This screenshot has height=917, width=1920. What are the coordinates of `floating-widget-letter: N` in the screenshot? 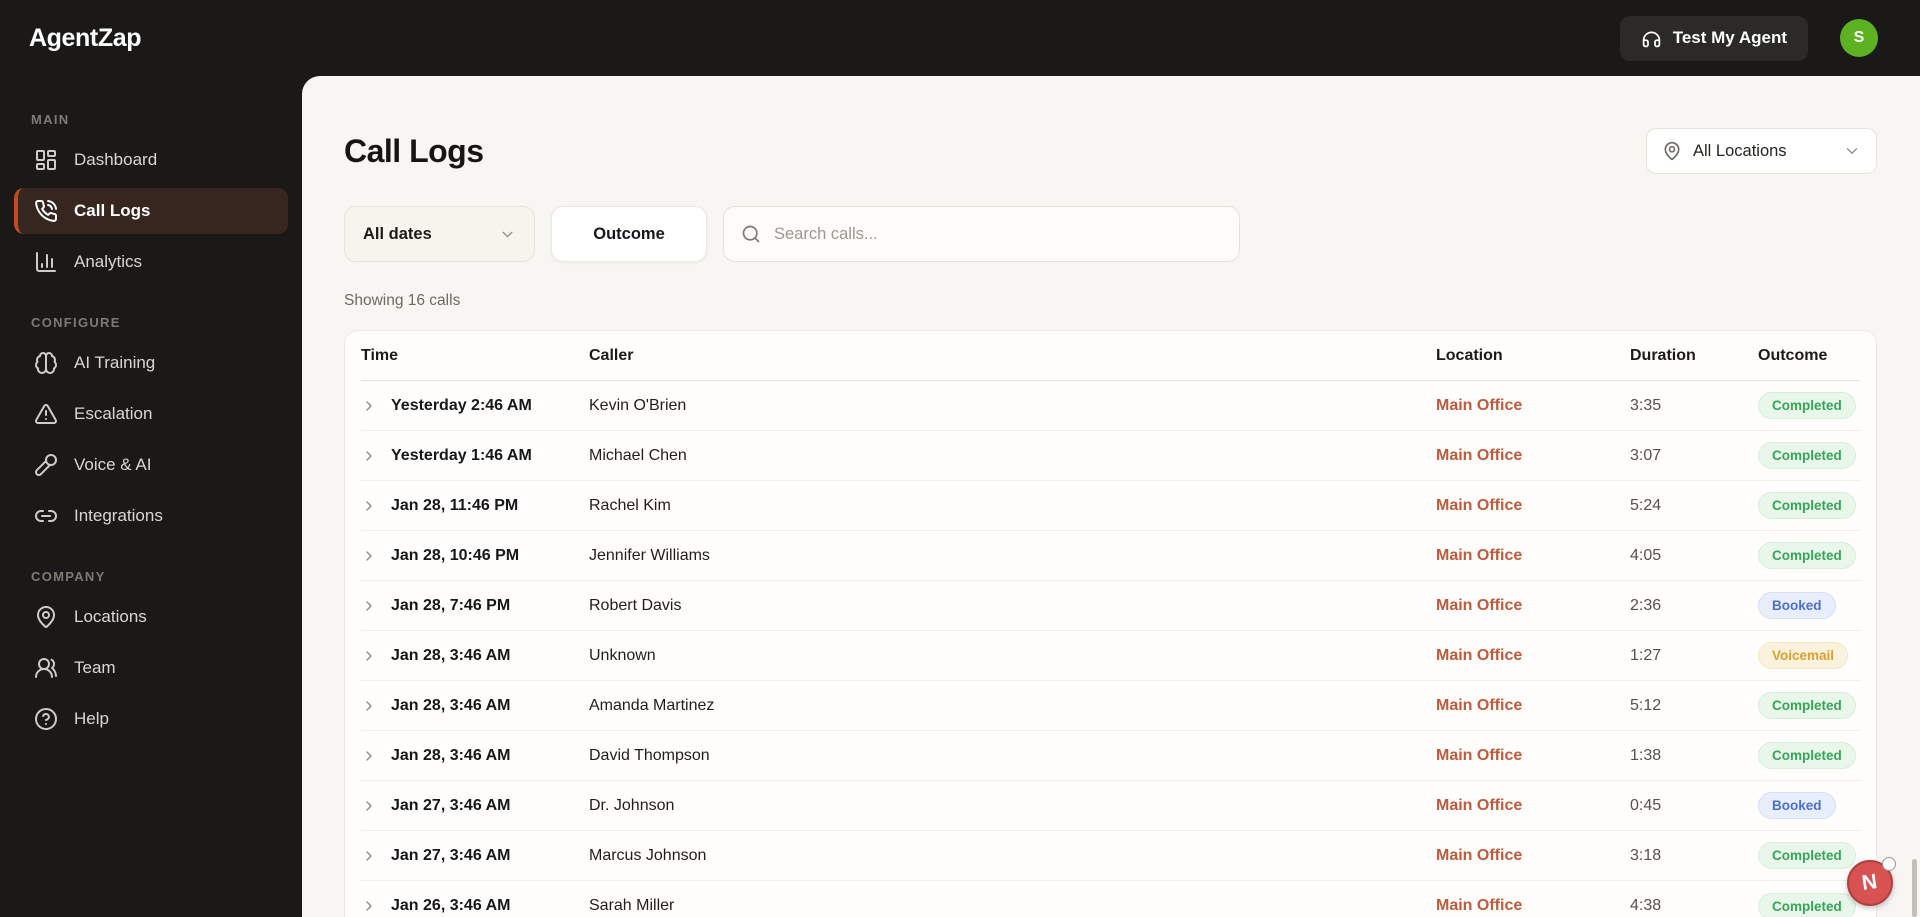 It's located at (1870, 882).